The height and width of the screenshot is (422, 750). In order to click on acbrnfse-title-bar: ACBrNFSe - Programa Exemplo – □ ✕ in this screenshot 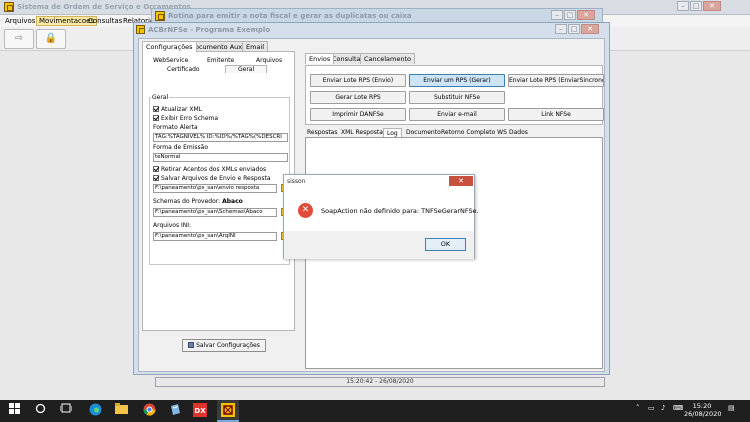, I will do `click(371, 30)`.